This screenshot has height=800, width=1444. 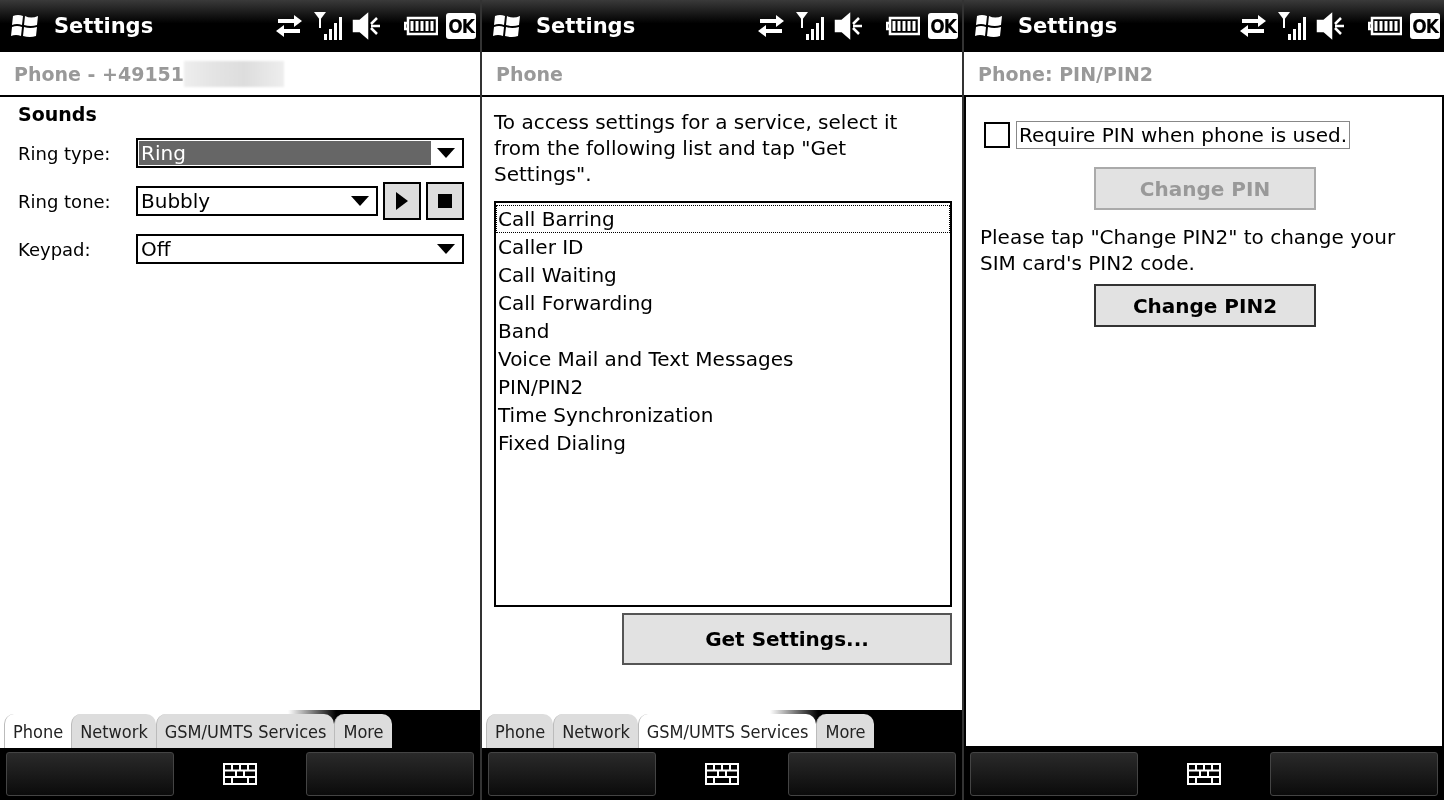 I want to click on pin2-note: Please tap "Change PIN2" to change your SIM card's PIN2 code., so click(x=1188, y=250).